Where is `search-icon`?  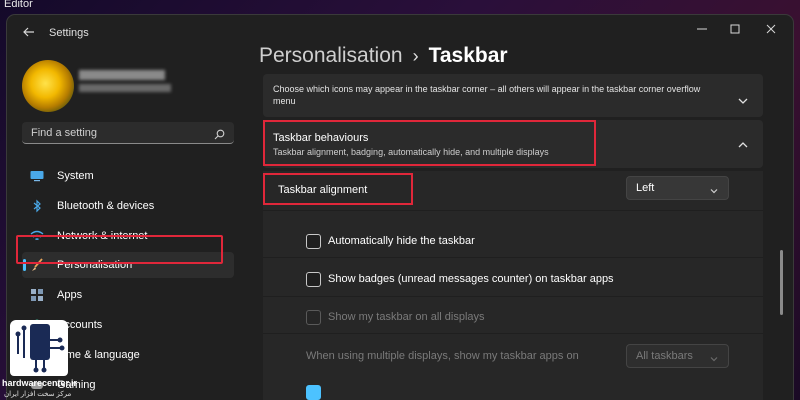 search-icon is located at coordinates (219, 133).